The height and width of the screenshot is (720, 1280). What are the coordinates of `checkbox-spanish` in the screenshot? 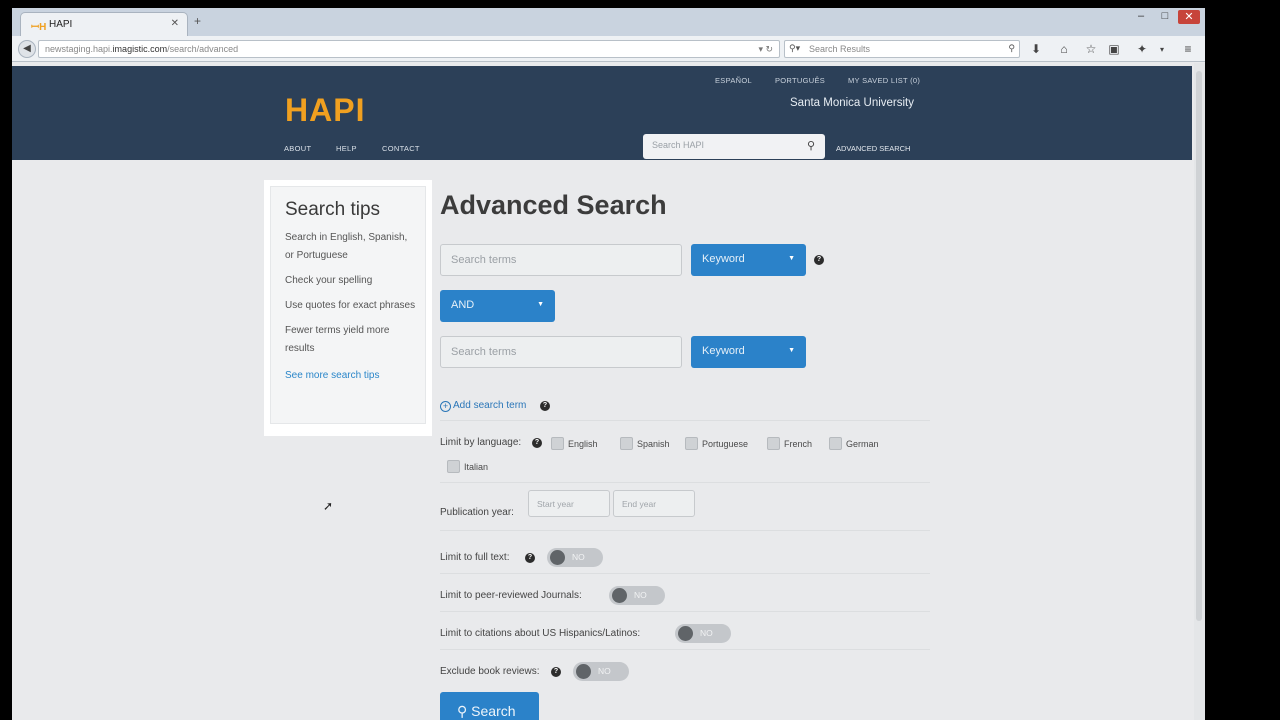 It's located at (626, 443).